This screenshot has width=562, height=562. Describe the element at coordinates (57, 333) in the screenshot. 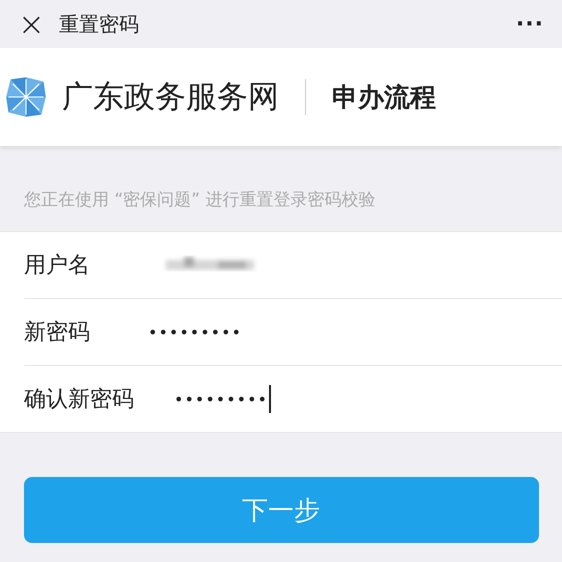

I see `field-label: 新密码` at that location.